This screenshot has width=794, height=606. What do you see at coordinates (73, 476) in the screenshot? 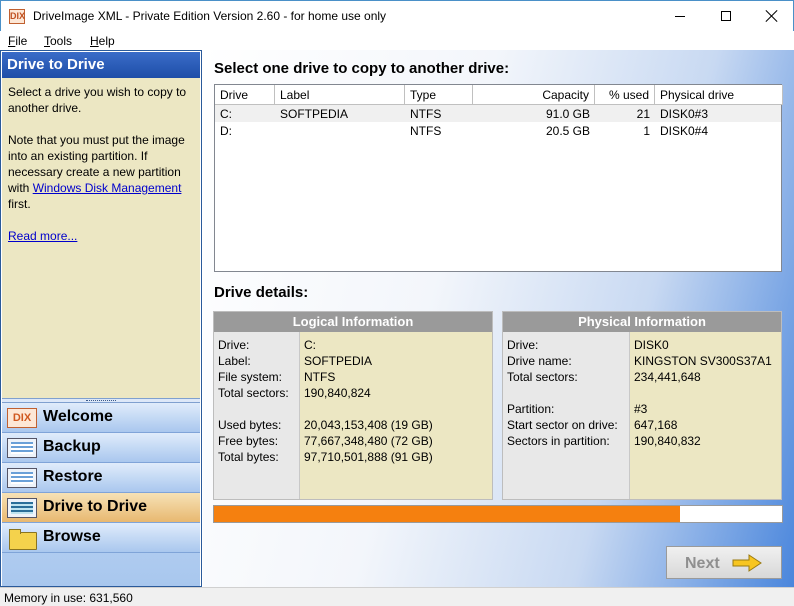
I see `nav-restore-label: Restore` at bounding box center [73, 476].